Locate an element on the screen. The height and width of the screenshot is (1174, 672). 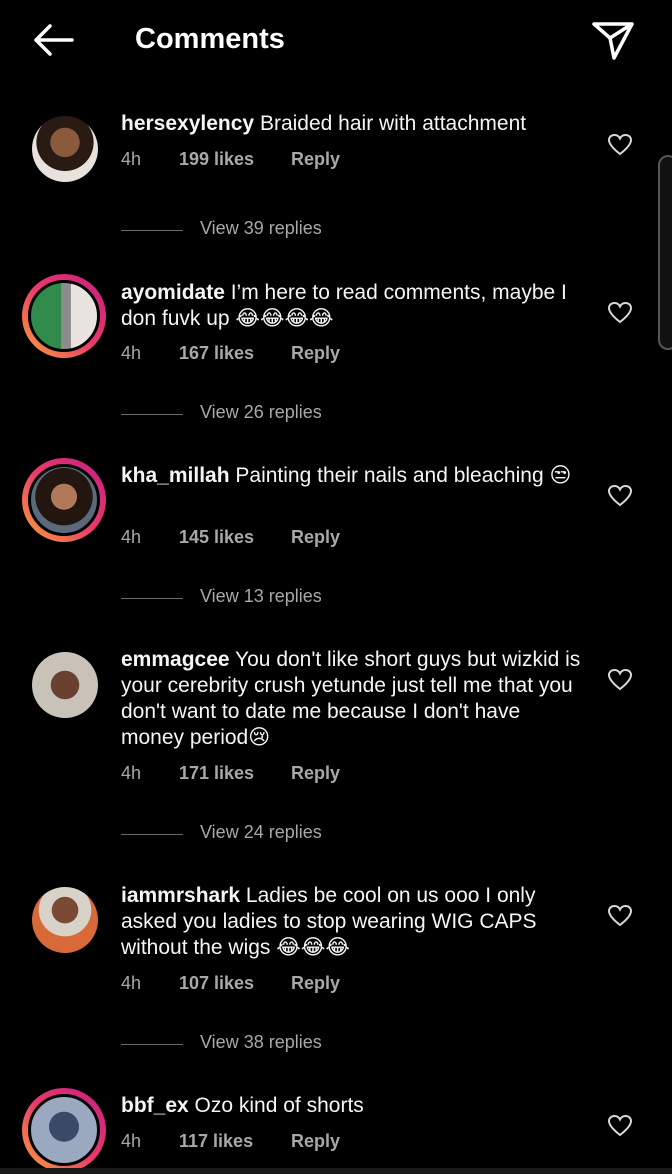
top-bar: Comments is located at coordinates (336, 40).